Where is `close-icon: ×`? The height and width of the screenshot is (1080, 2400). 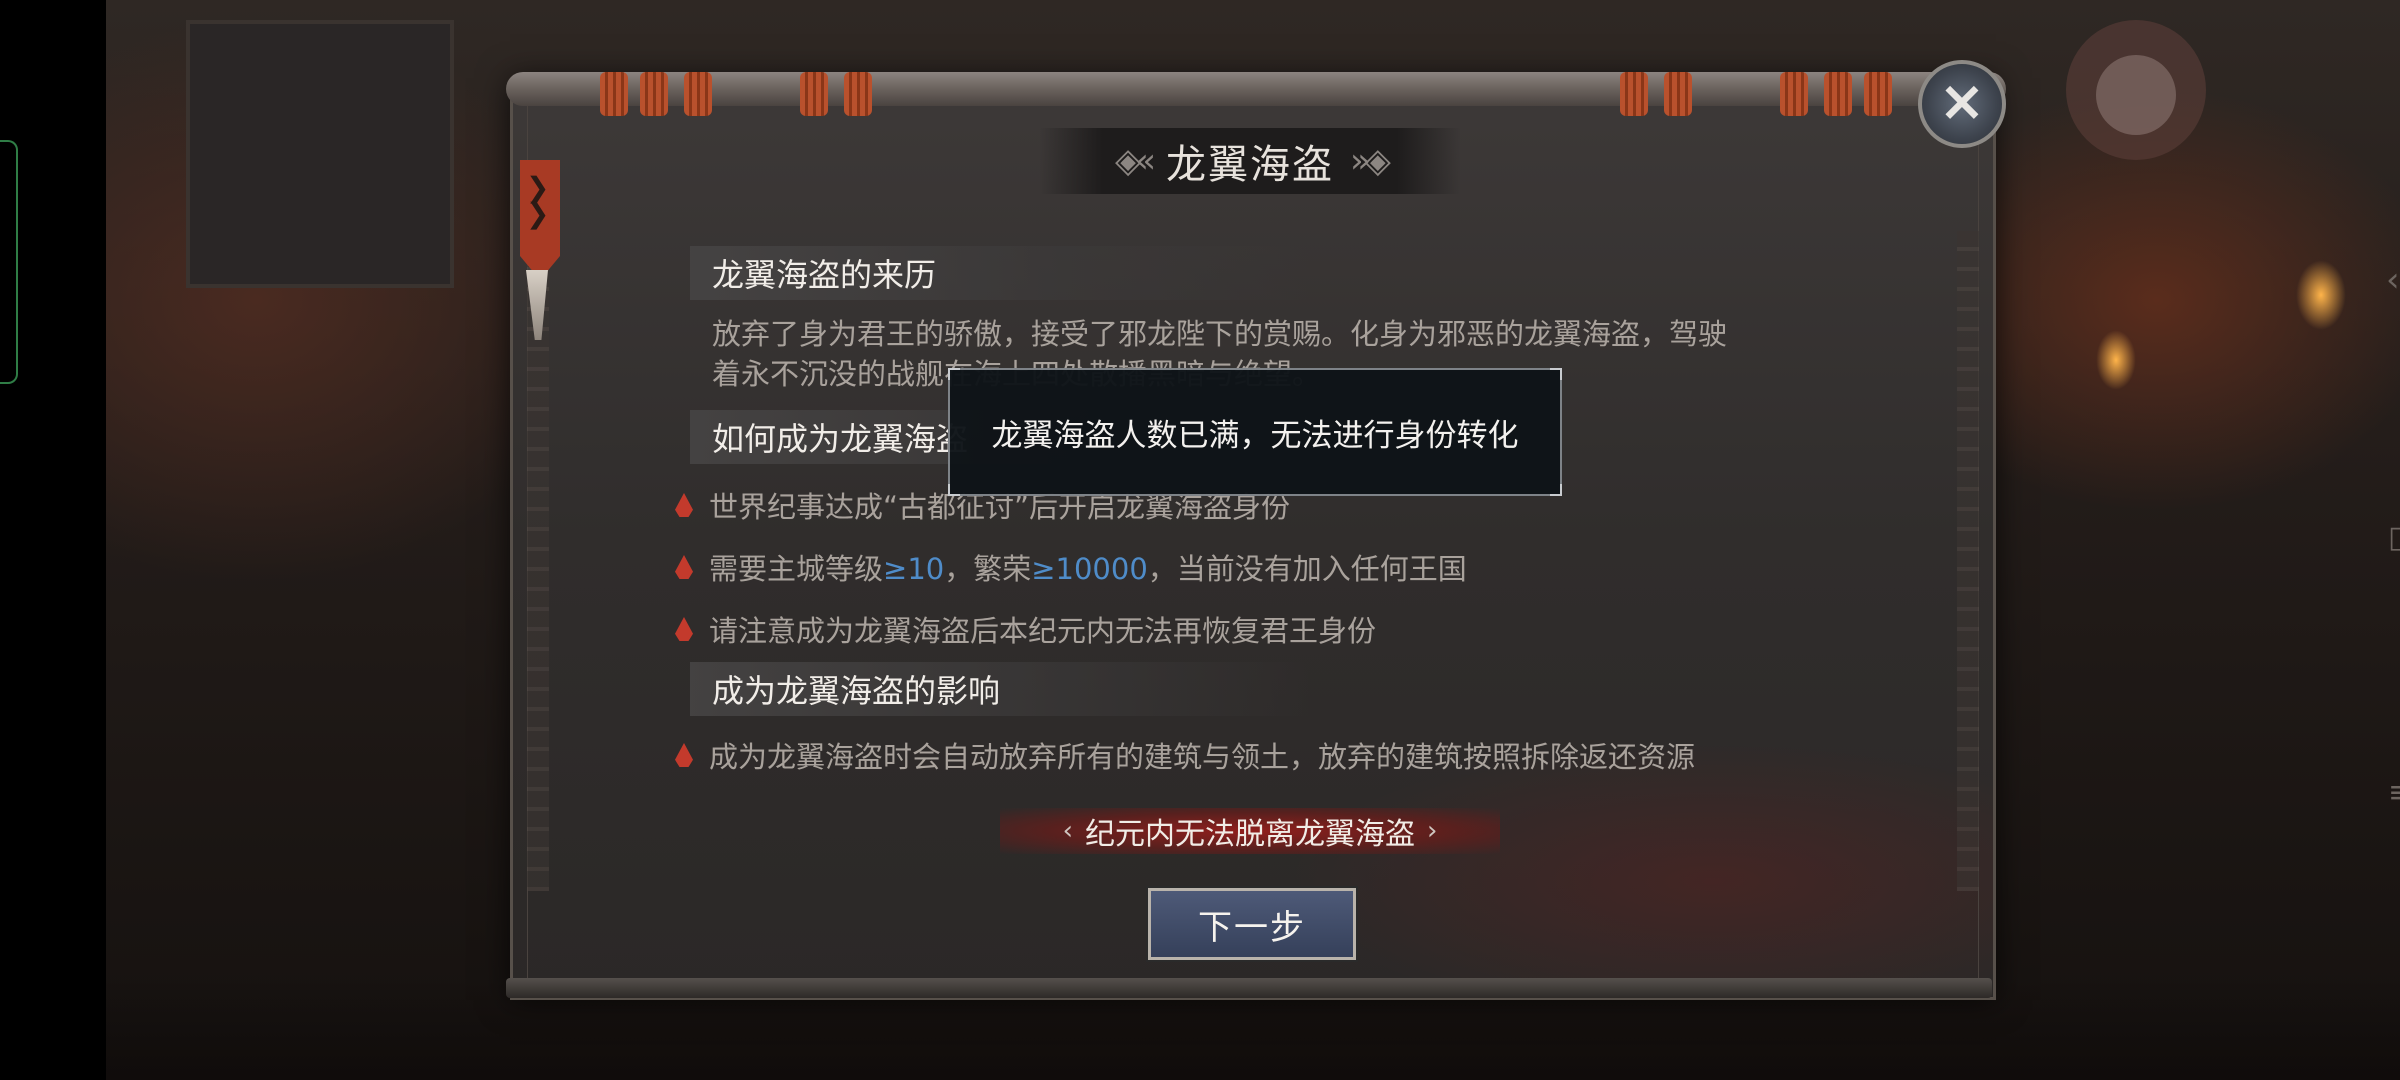
close-icon: × is located at coordinates (1962, 101).